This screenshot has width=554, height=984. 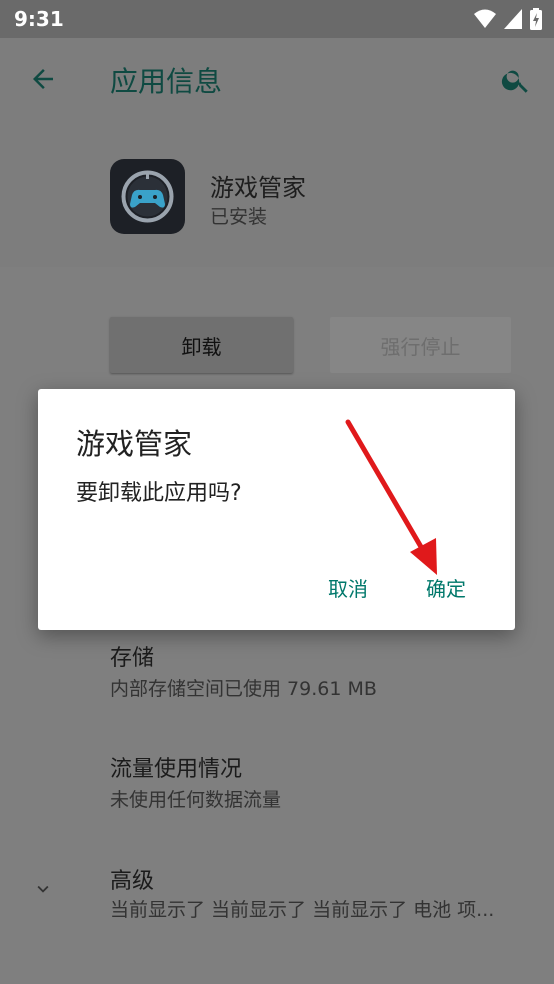 What do you see at coordinates (132, 879) in the screenshot?
I see `advanced-title: 高级` at bounding box center [132, 879].